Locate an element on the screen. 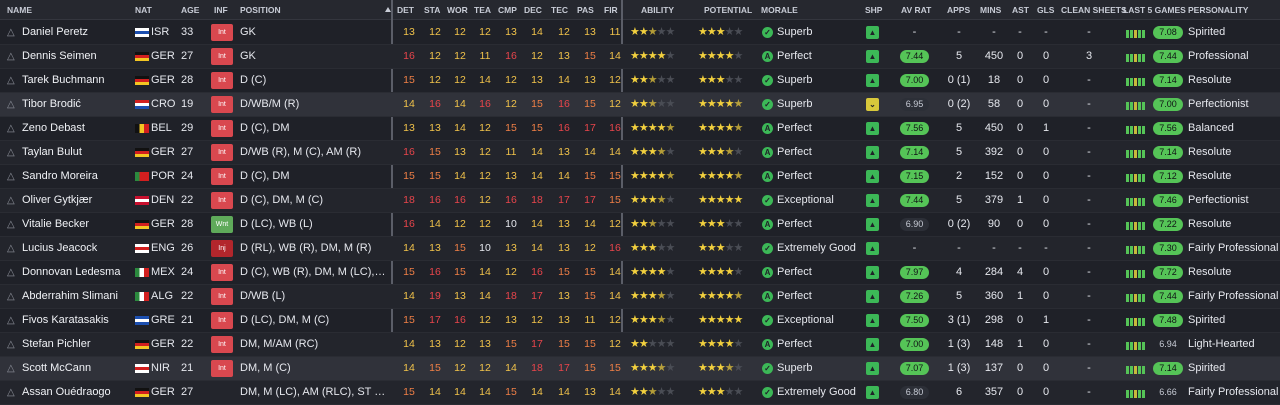  col-ast: AST is located at coordinates (1020, 10).